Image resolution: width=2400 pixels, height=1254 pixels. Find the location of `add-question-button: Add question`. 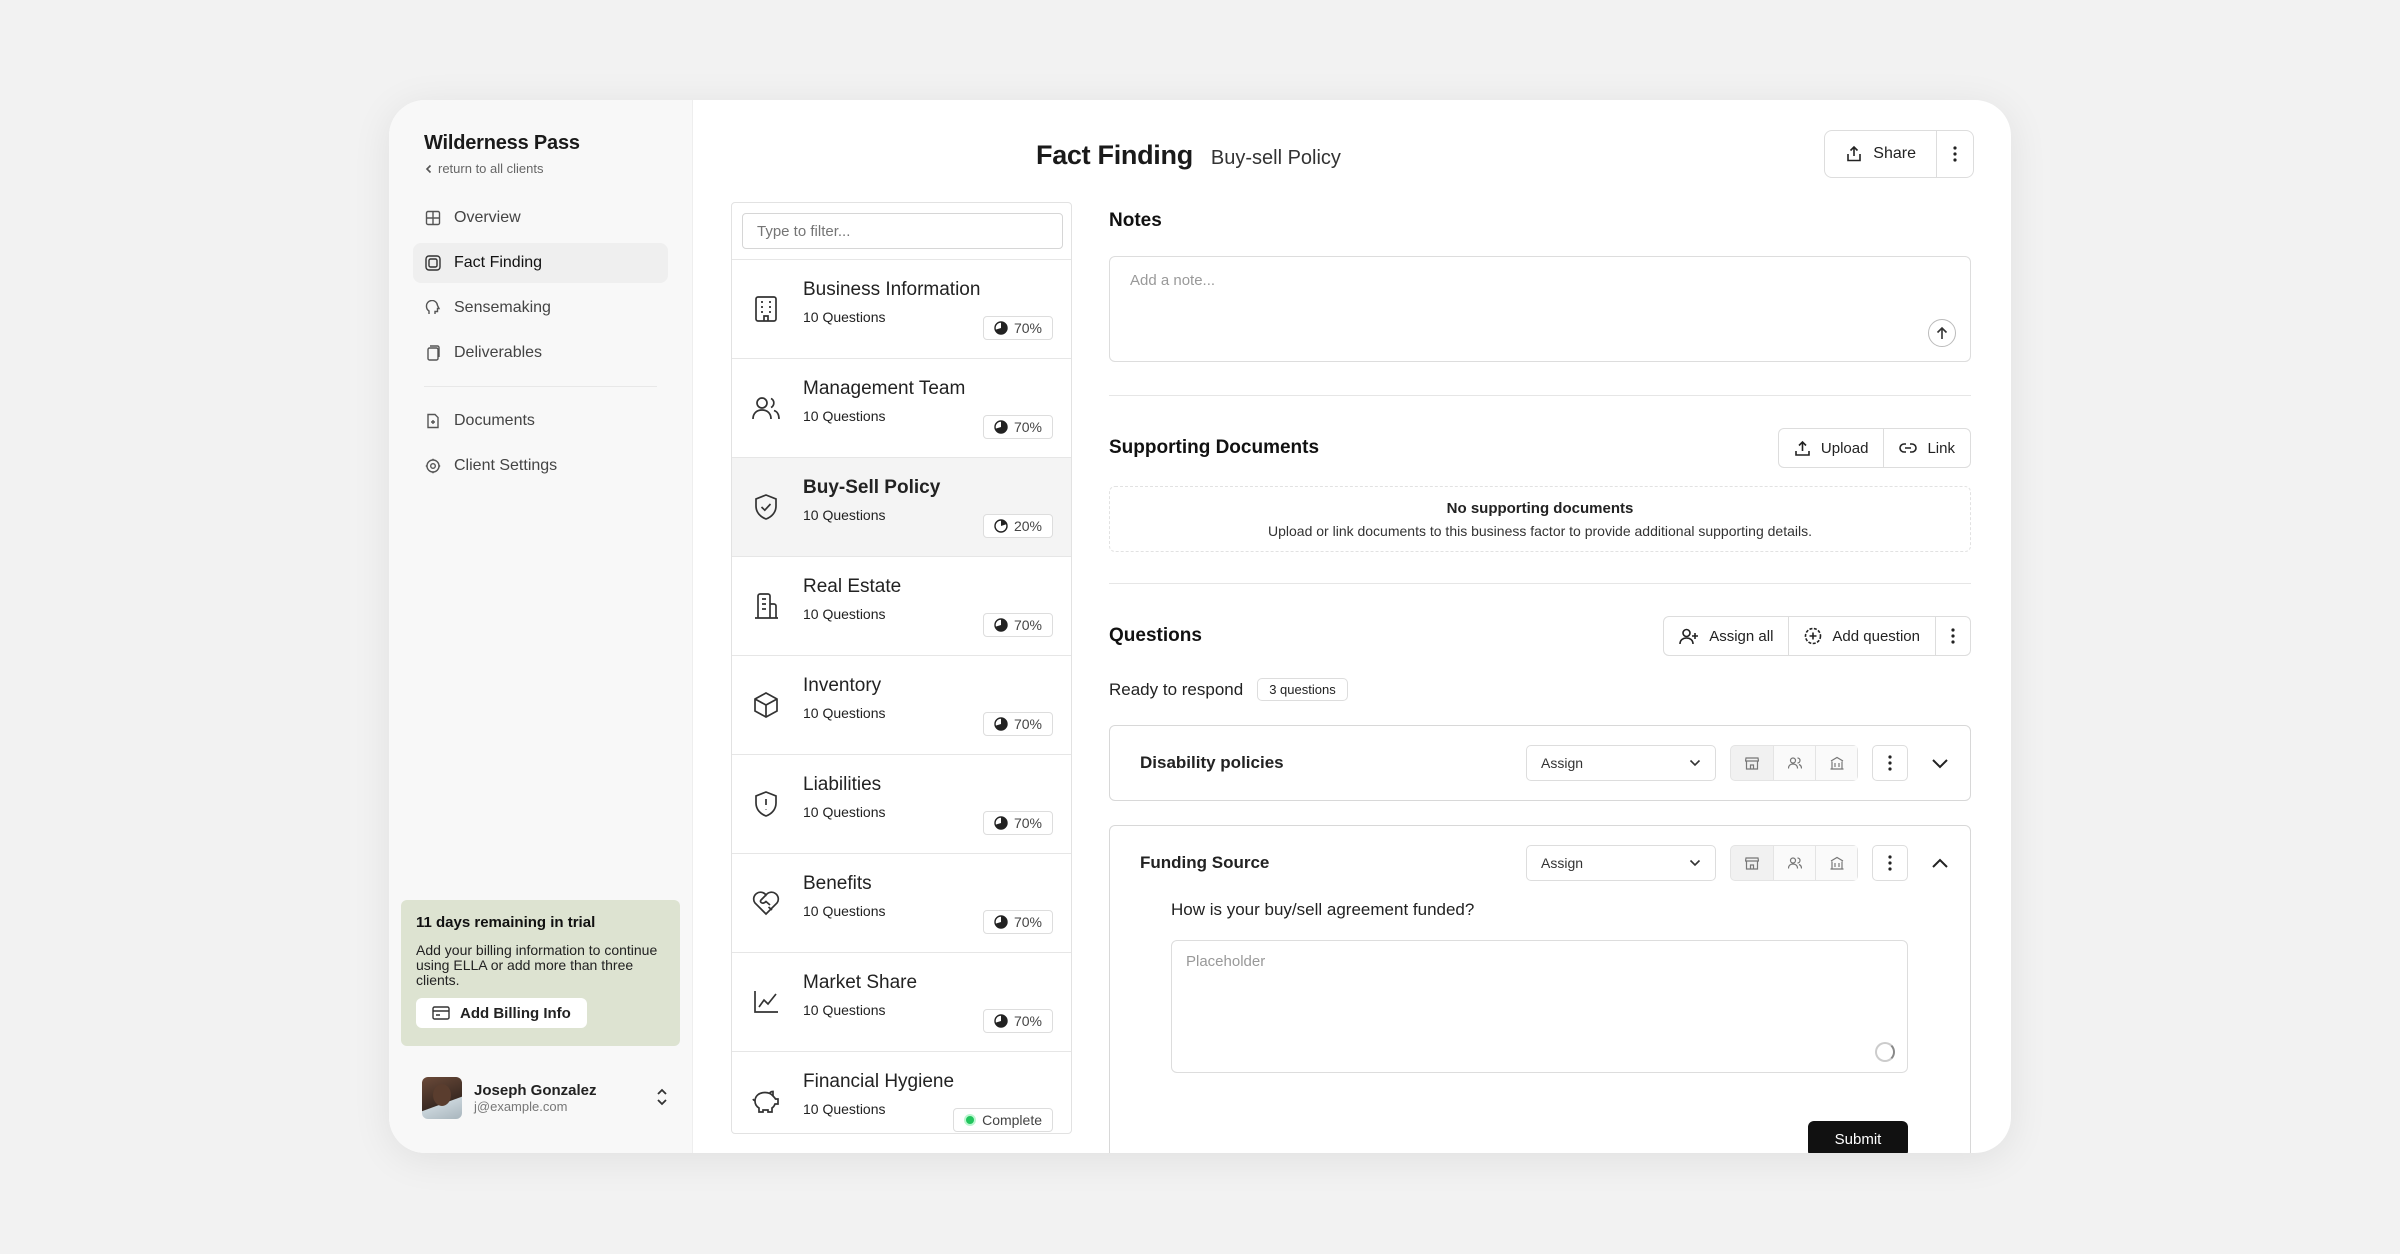

add-question-button: Add question is located at coordinates (1861, 636).